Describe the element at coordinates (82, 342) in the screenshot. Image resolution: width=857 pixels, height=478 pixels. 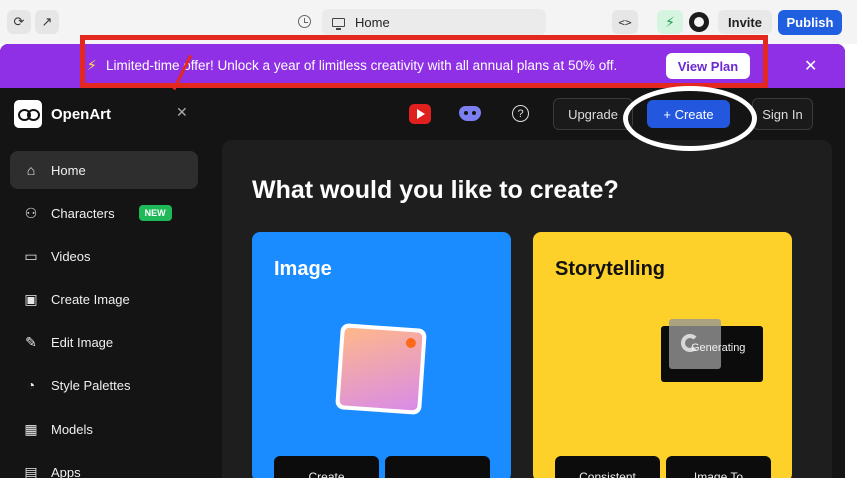
I see `sidebar-item-label: Edit Image` at that location.